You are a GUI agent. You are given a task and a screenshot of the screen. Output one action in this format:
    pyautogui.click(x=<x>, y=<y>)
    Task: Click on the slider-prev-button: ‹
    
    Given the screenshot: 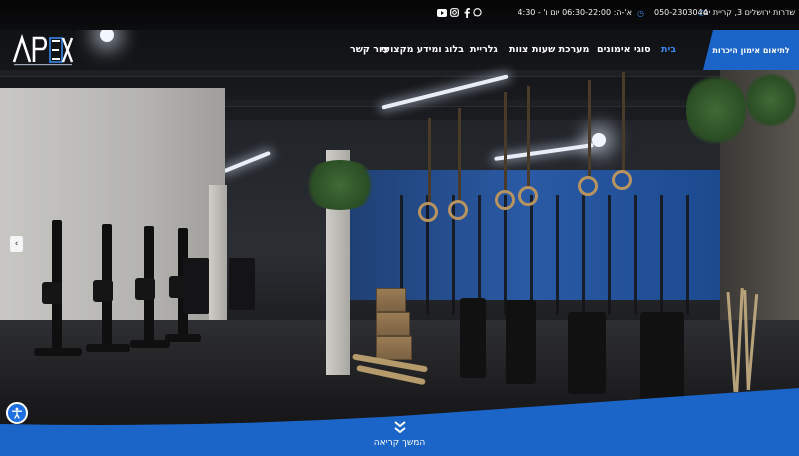 What is the action you would take?
    pyautogui.click(x=16, y=244)
    